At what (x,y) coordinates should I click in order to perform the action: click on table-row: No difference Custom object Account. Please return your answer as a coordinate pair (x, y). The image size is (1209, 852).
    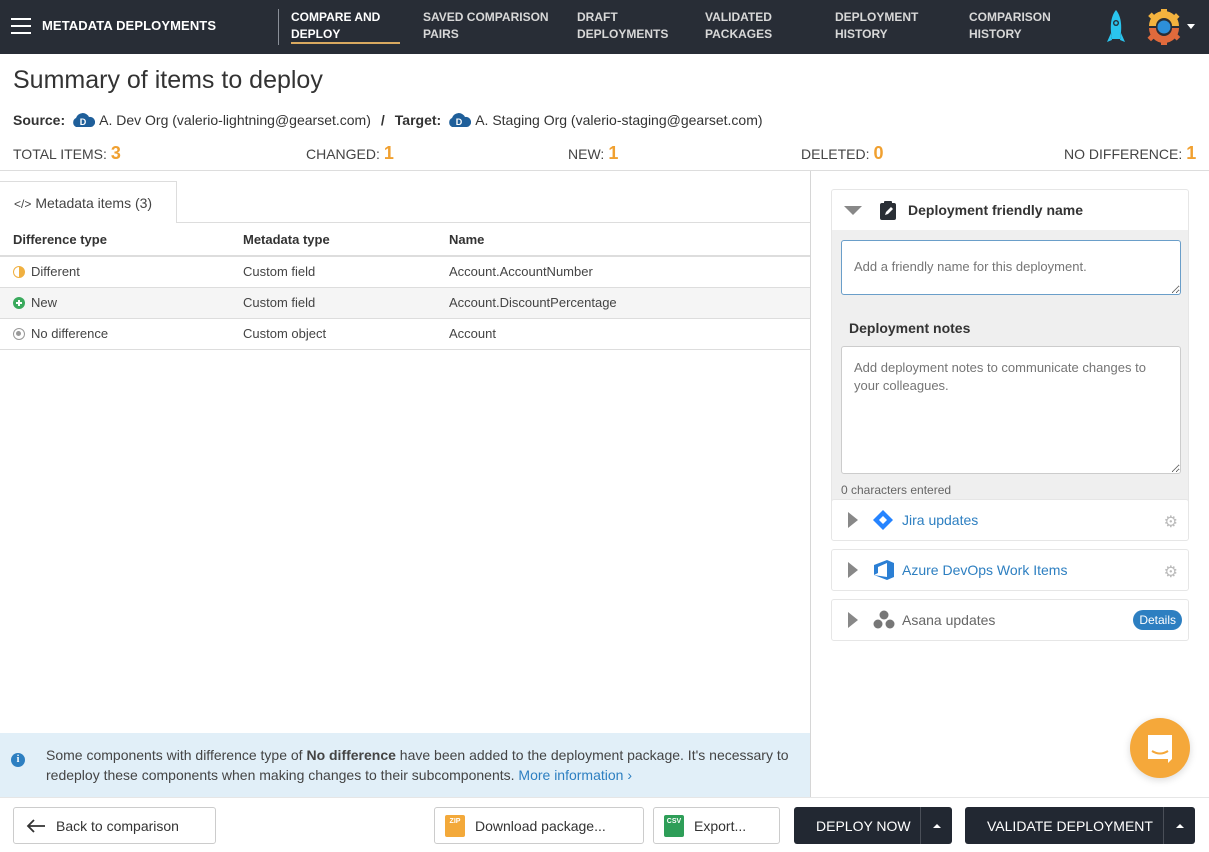
    Looking at the image, I should click on (405, 334).